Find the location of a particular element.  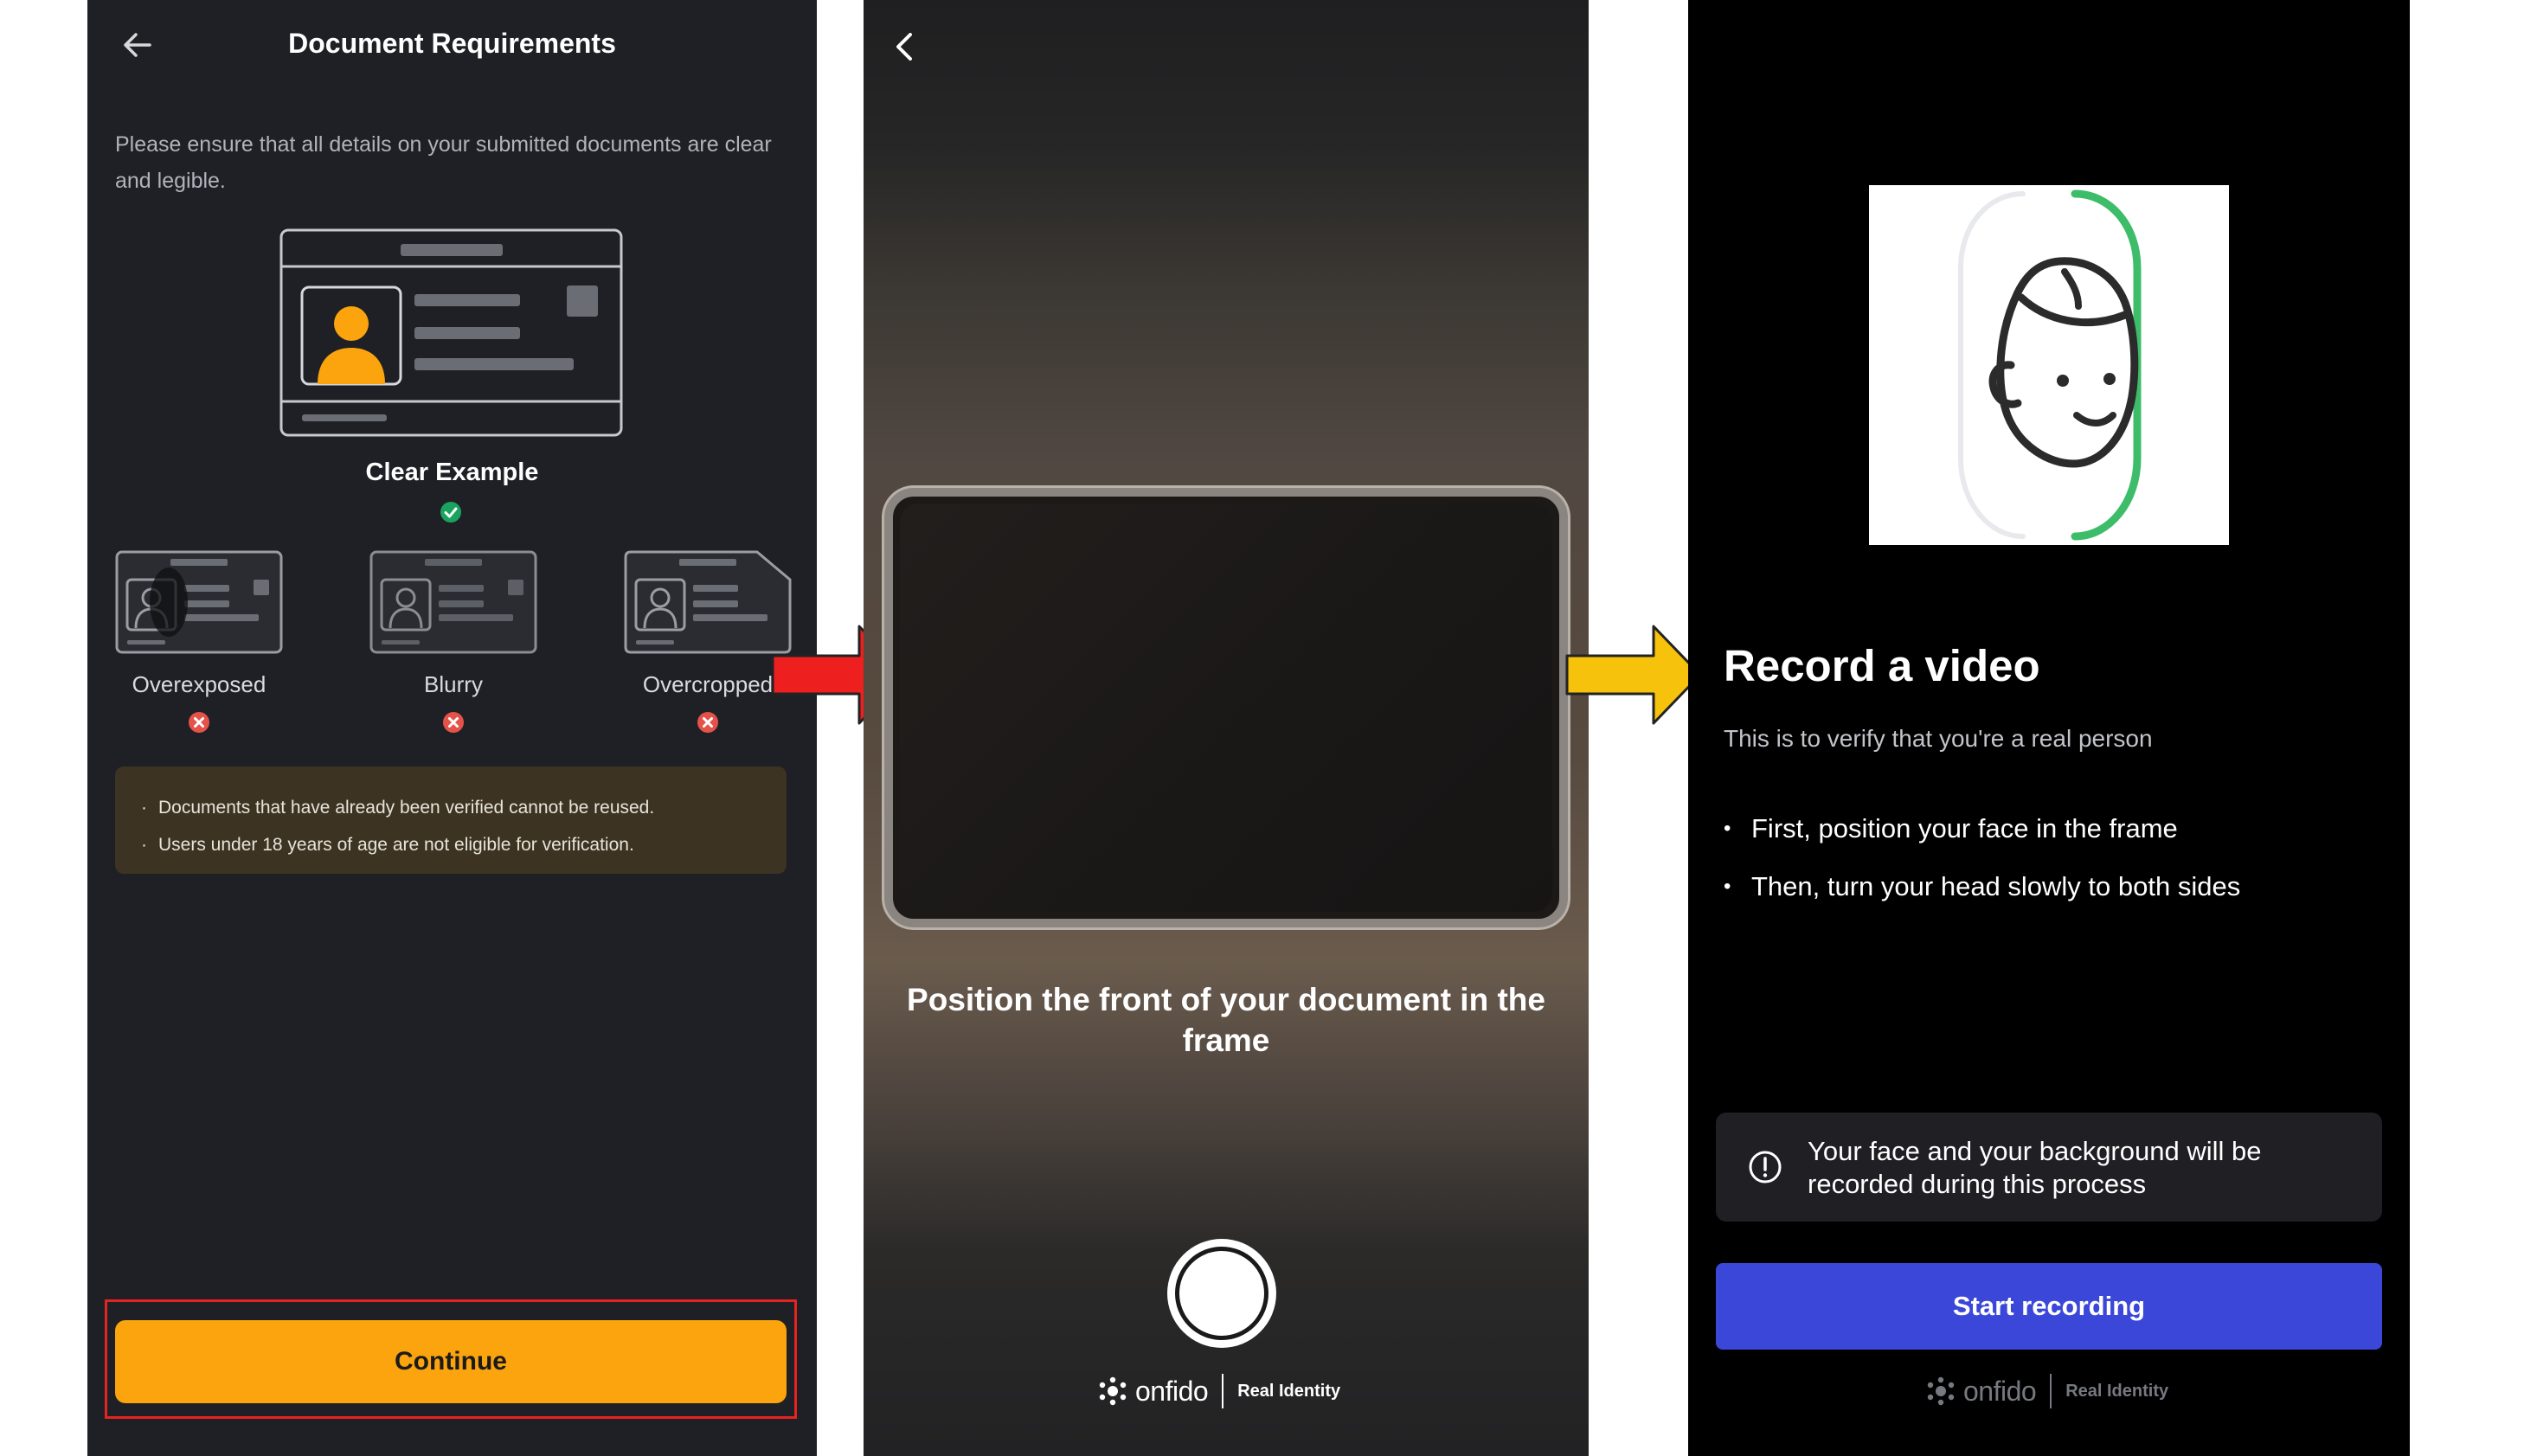

start-recording-button: Start recording is located at coordinates (2049, 1306).